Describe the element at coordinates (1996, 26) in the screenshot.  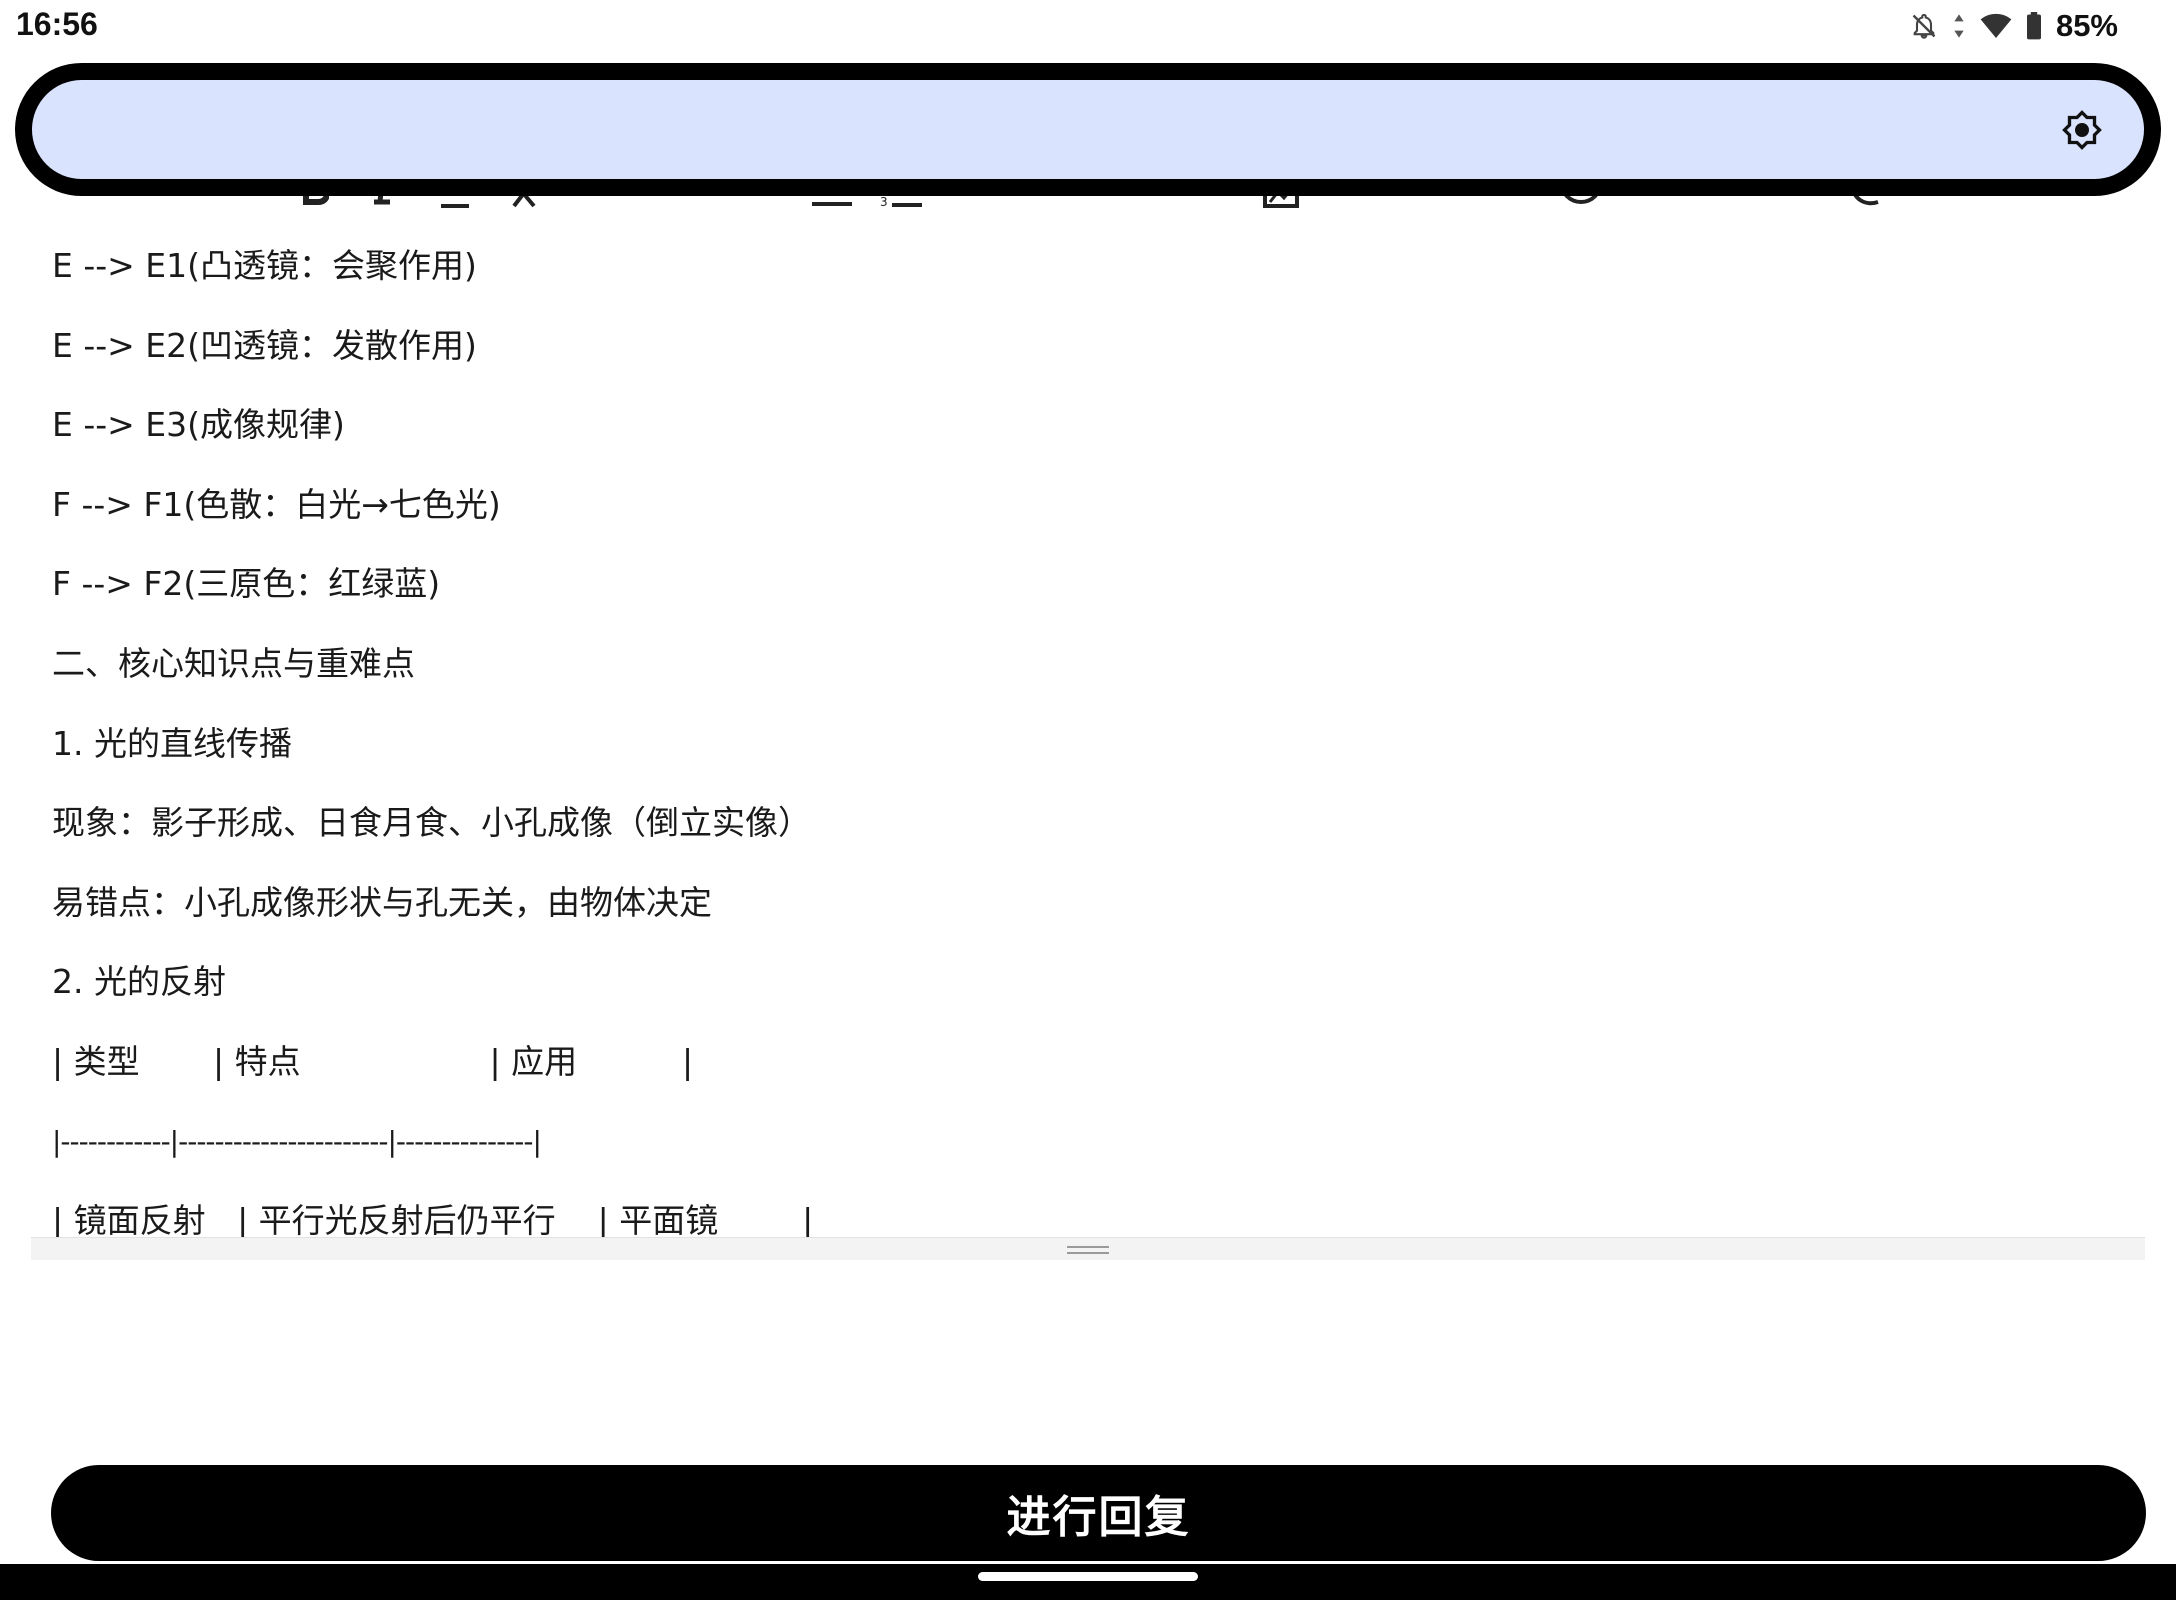
I see `wifi-icon` at that location.